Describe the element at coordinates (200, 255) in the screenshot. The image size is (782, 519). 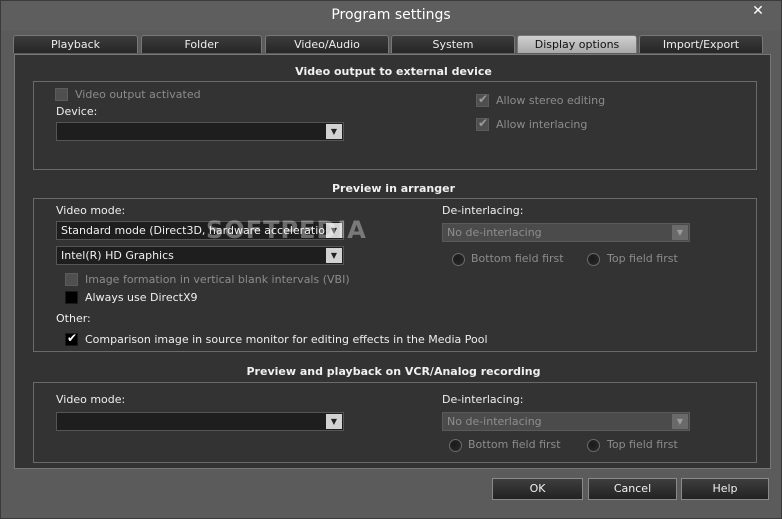
I see `graphics-adapter-dropdown: Intel(R) HD Graphics ▼` at that location.